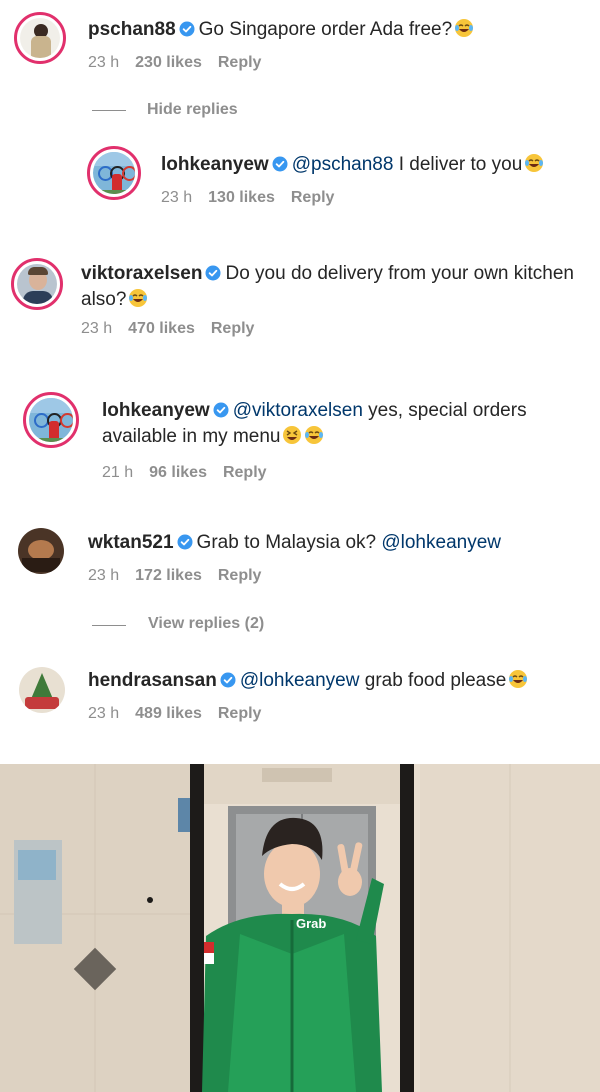 The width and height of the screenshot is (600, 1092). What do you see at coordinates (343, 164) in the screenshot?
I see `comment-mention: @pschan88` at bounding box center [343, 164].